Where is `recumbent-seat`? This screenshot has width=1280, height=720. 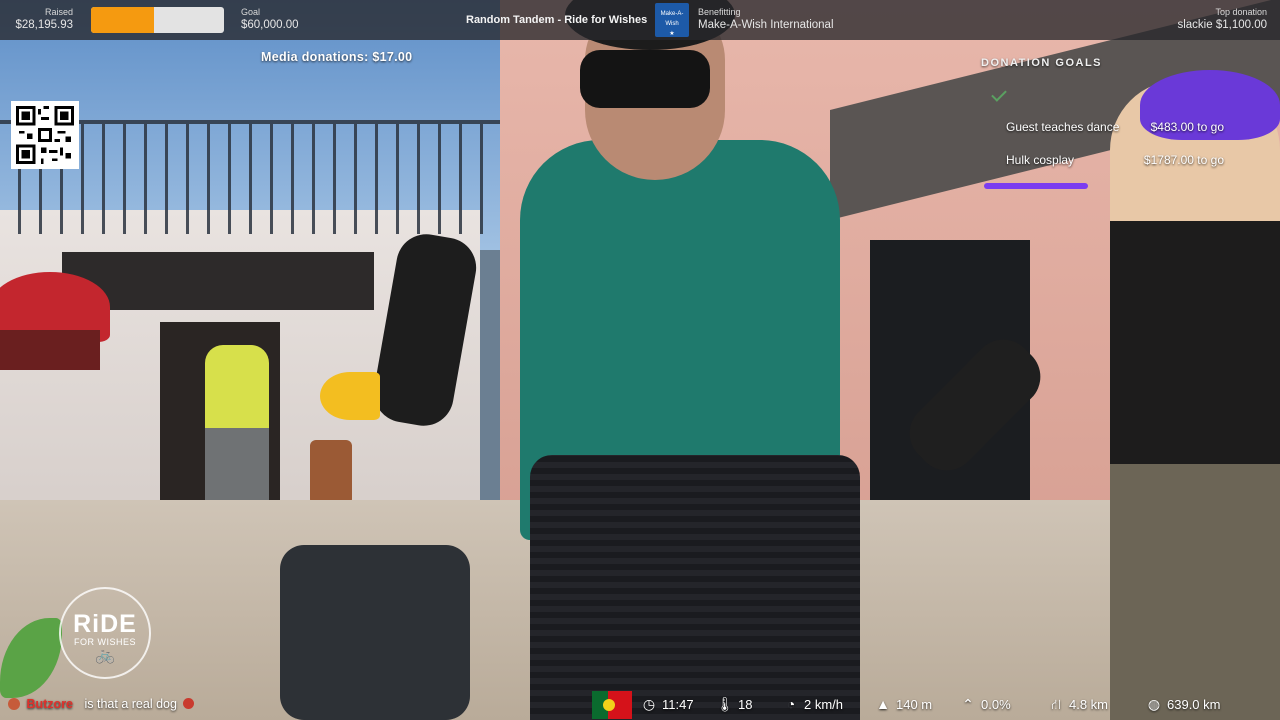
recumbent-seat is located at coordinates (695, 587).